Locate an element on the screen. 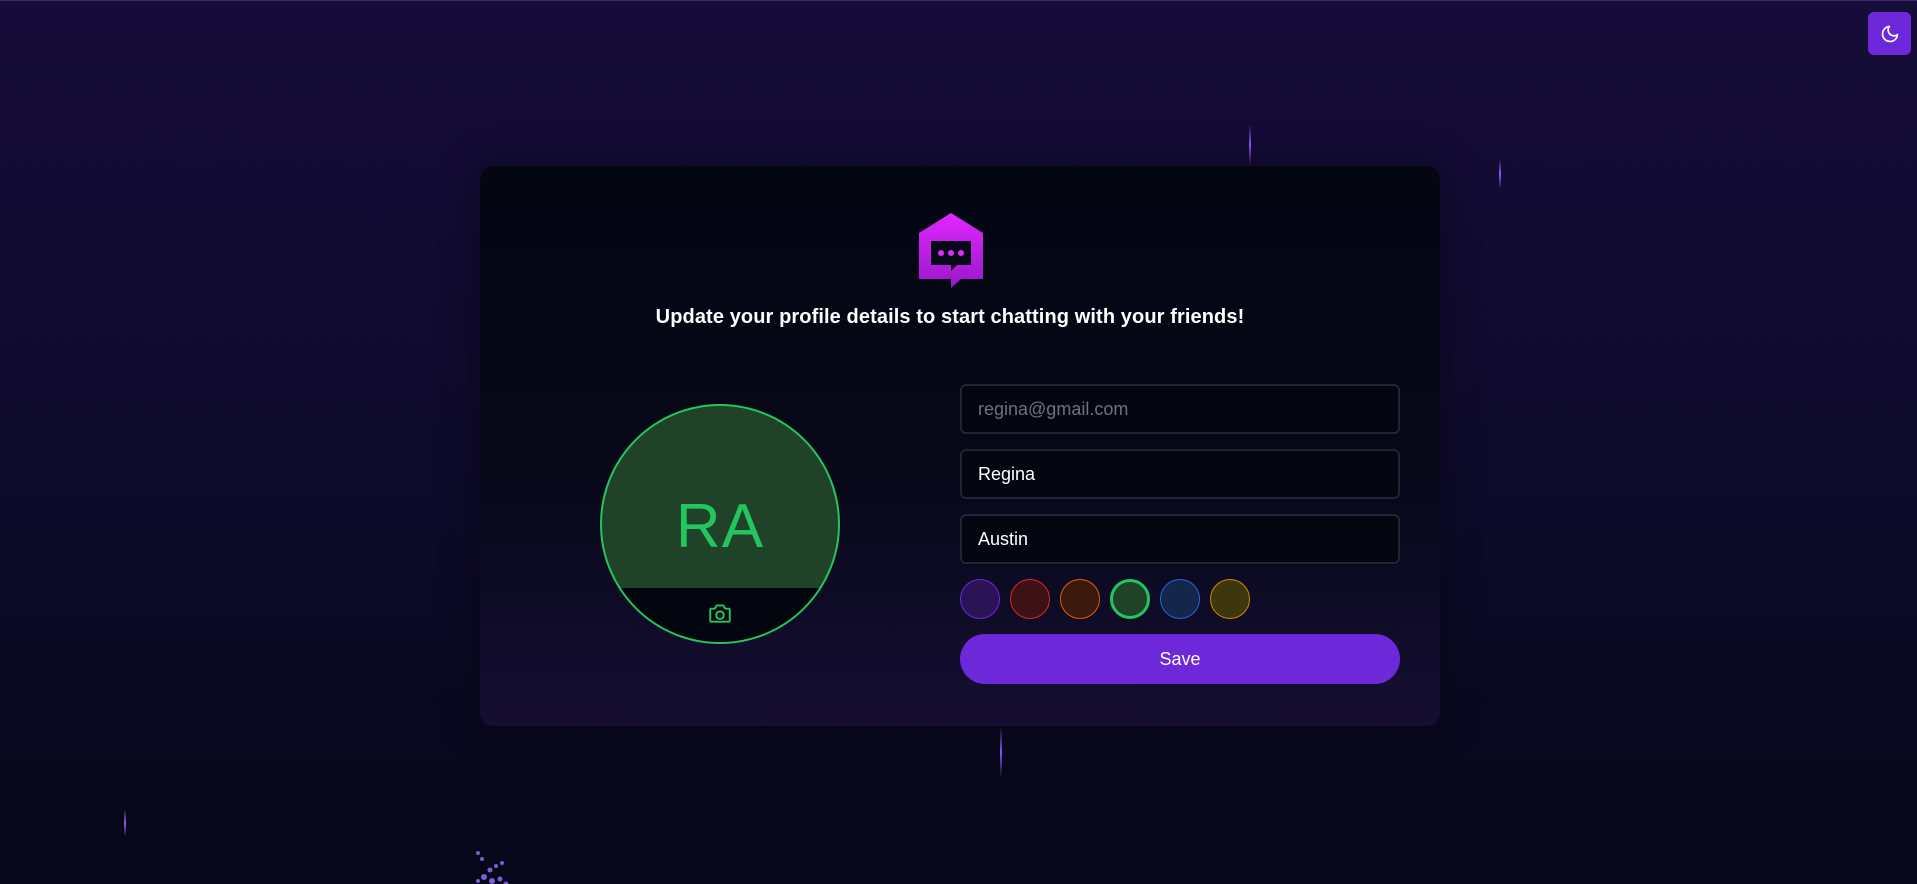  last-name-field is located at coordinates (1180, 539).